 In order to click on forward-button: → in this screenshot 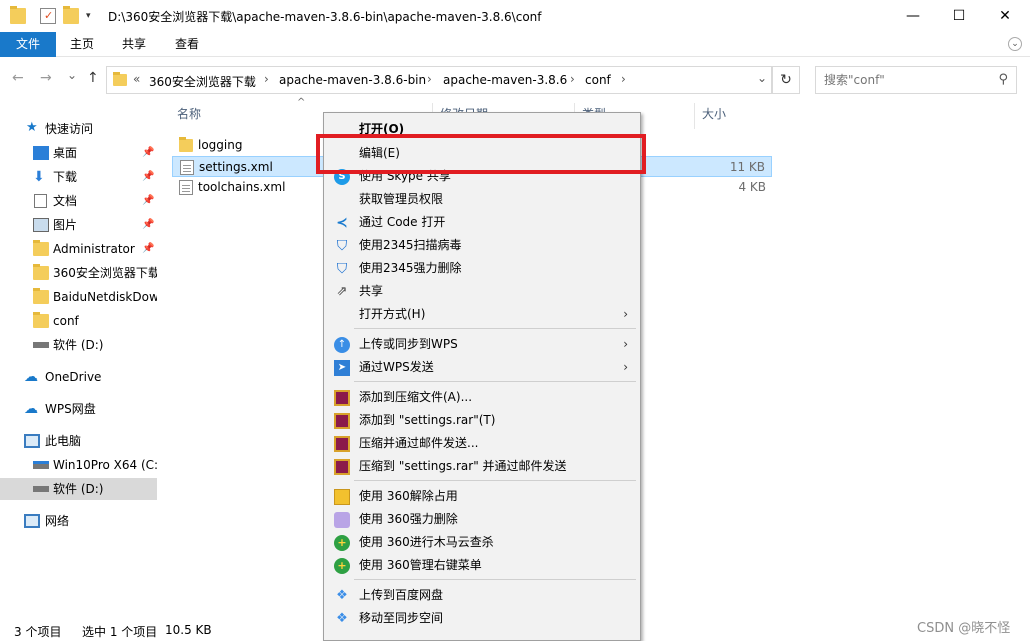, I will do `click(46, 78)`.